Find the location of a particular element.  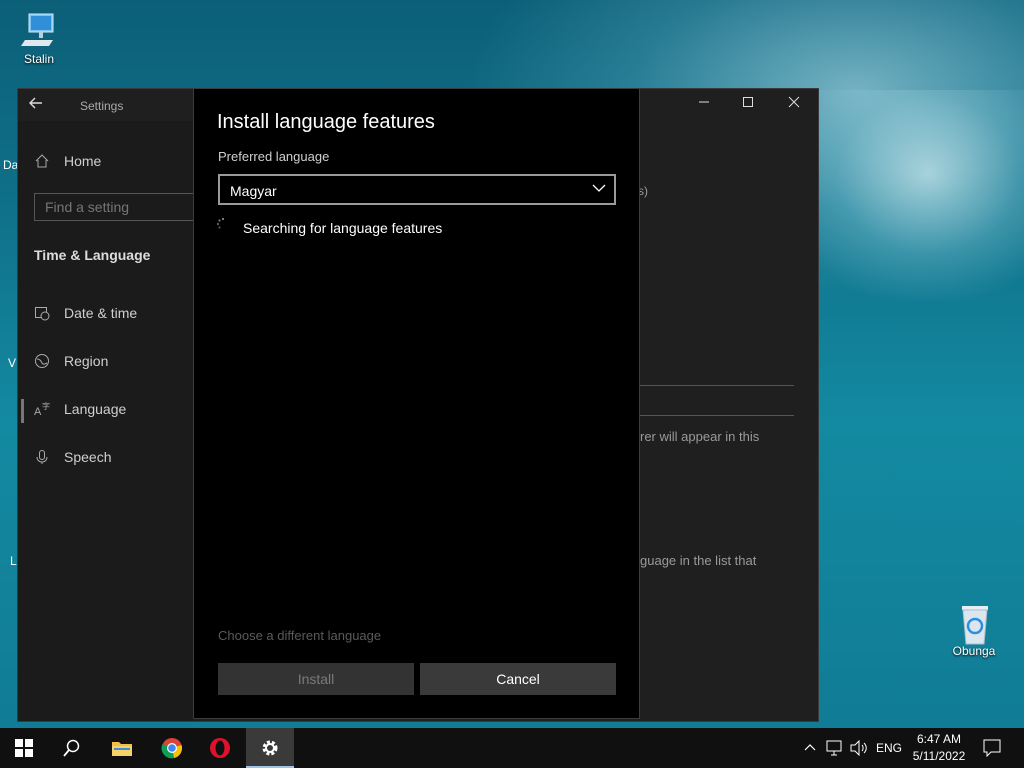

action-center-button is located at coordinates (992, 748).